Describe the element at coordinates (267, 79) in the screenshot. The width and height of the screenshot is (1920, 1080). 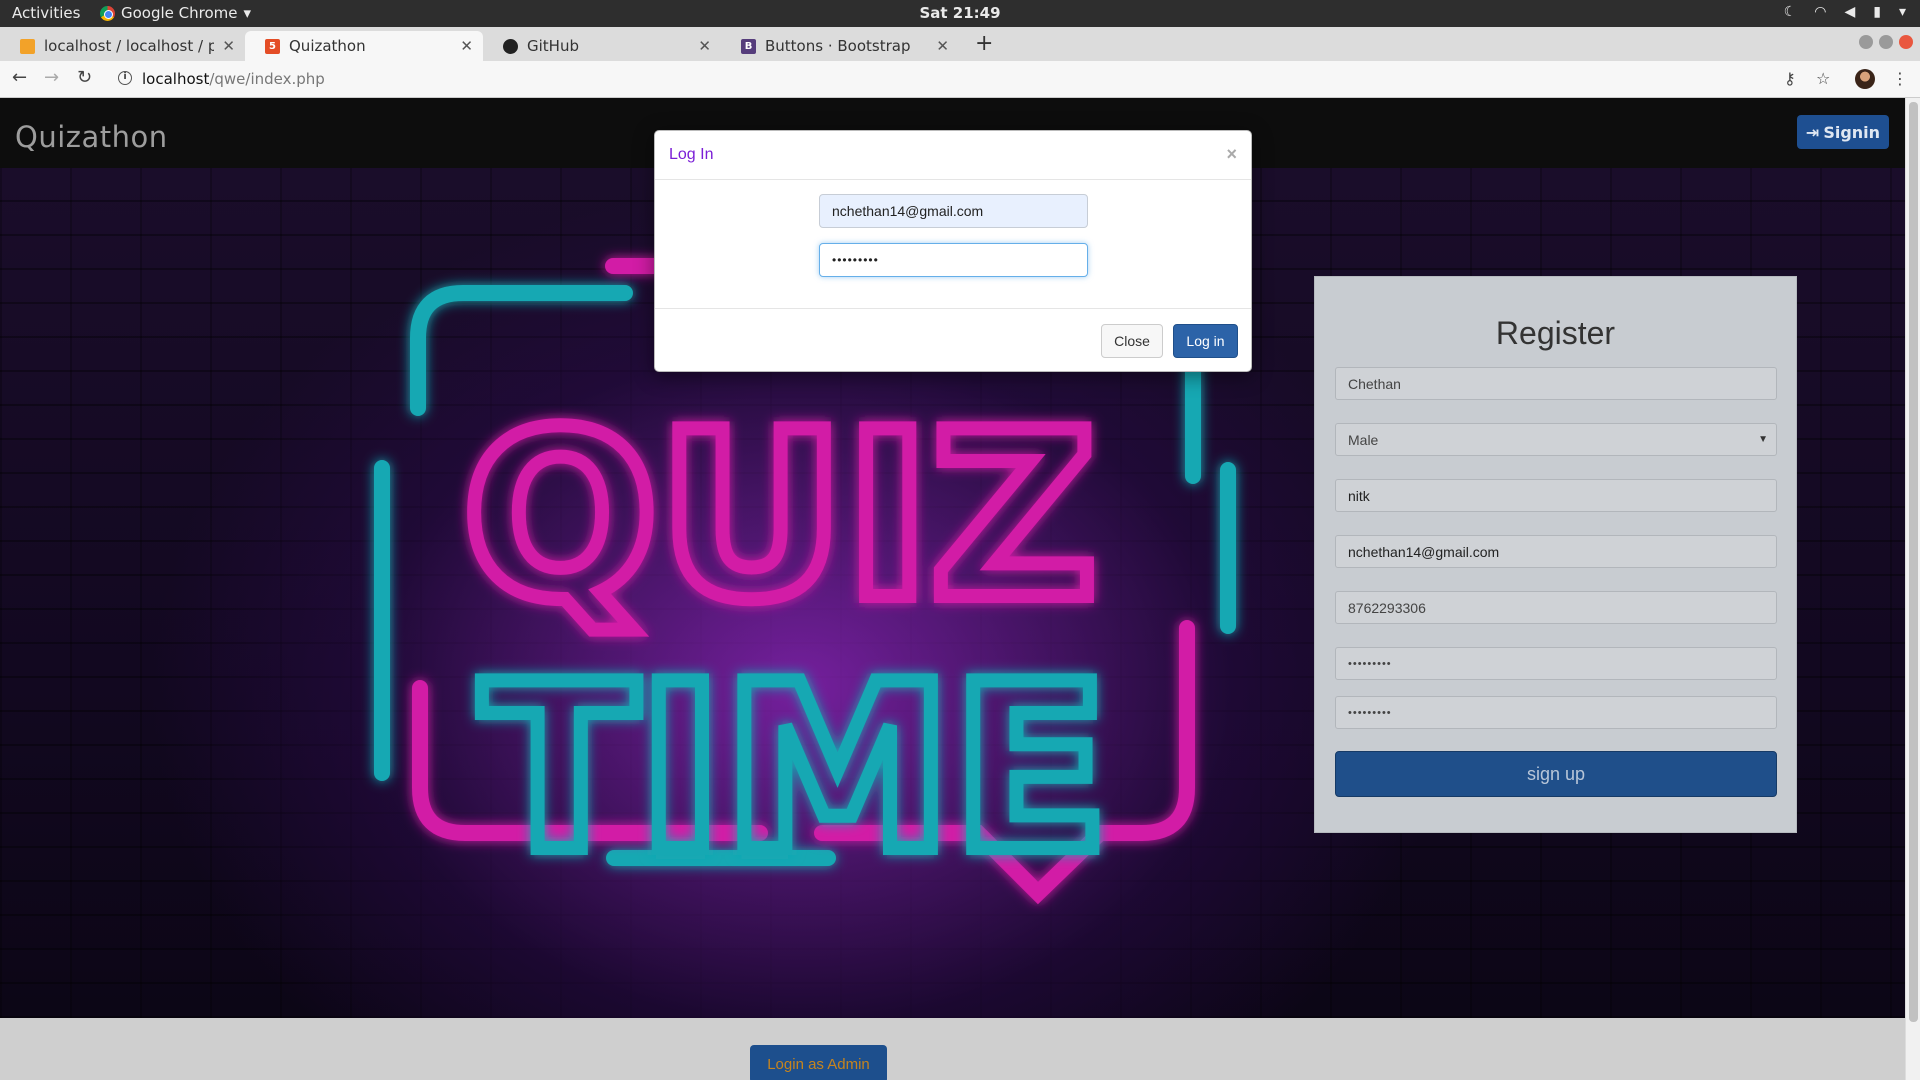
I see `url-path: /qwe/index.php` at that location.